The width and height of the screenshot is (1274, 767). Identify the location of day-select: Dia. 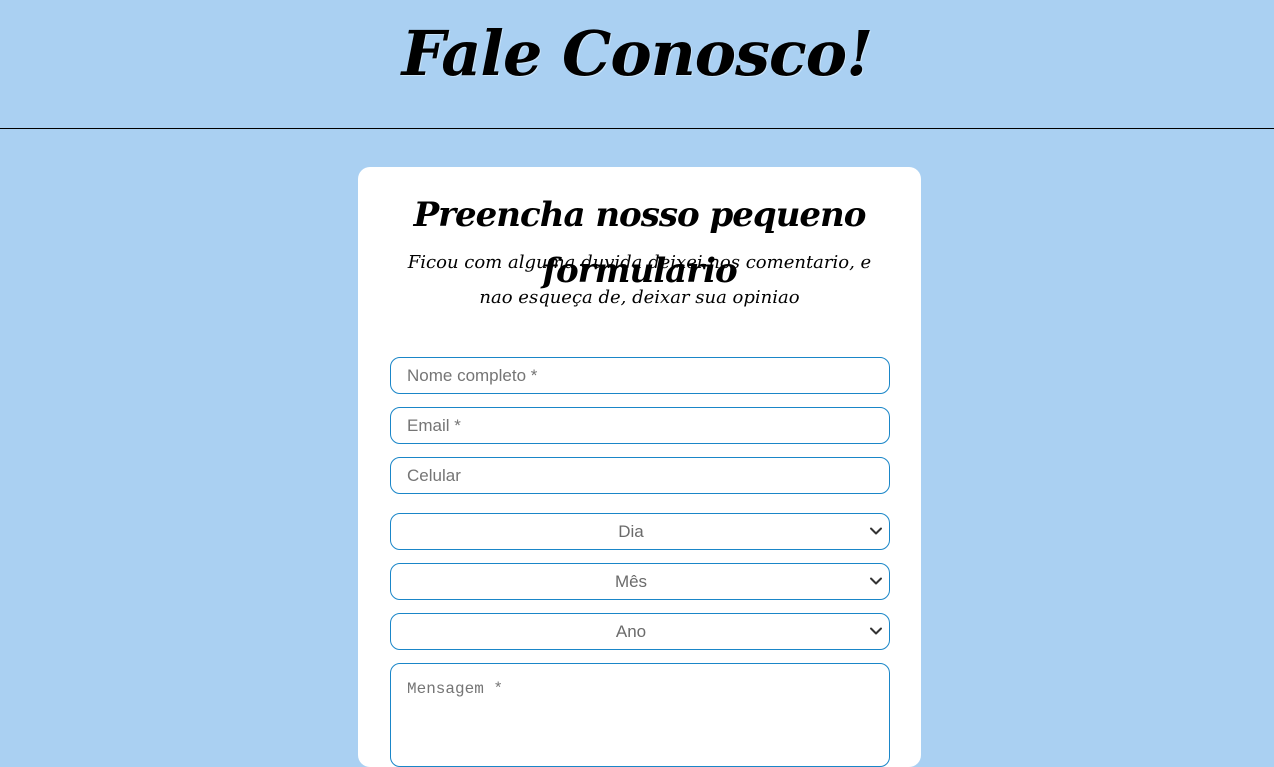
(640, 531).